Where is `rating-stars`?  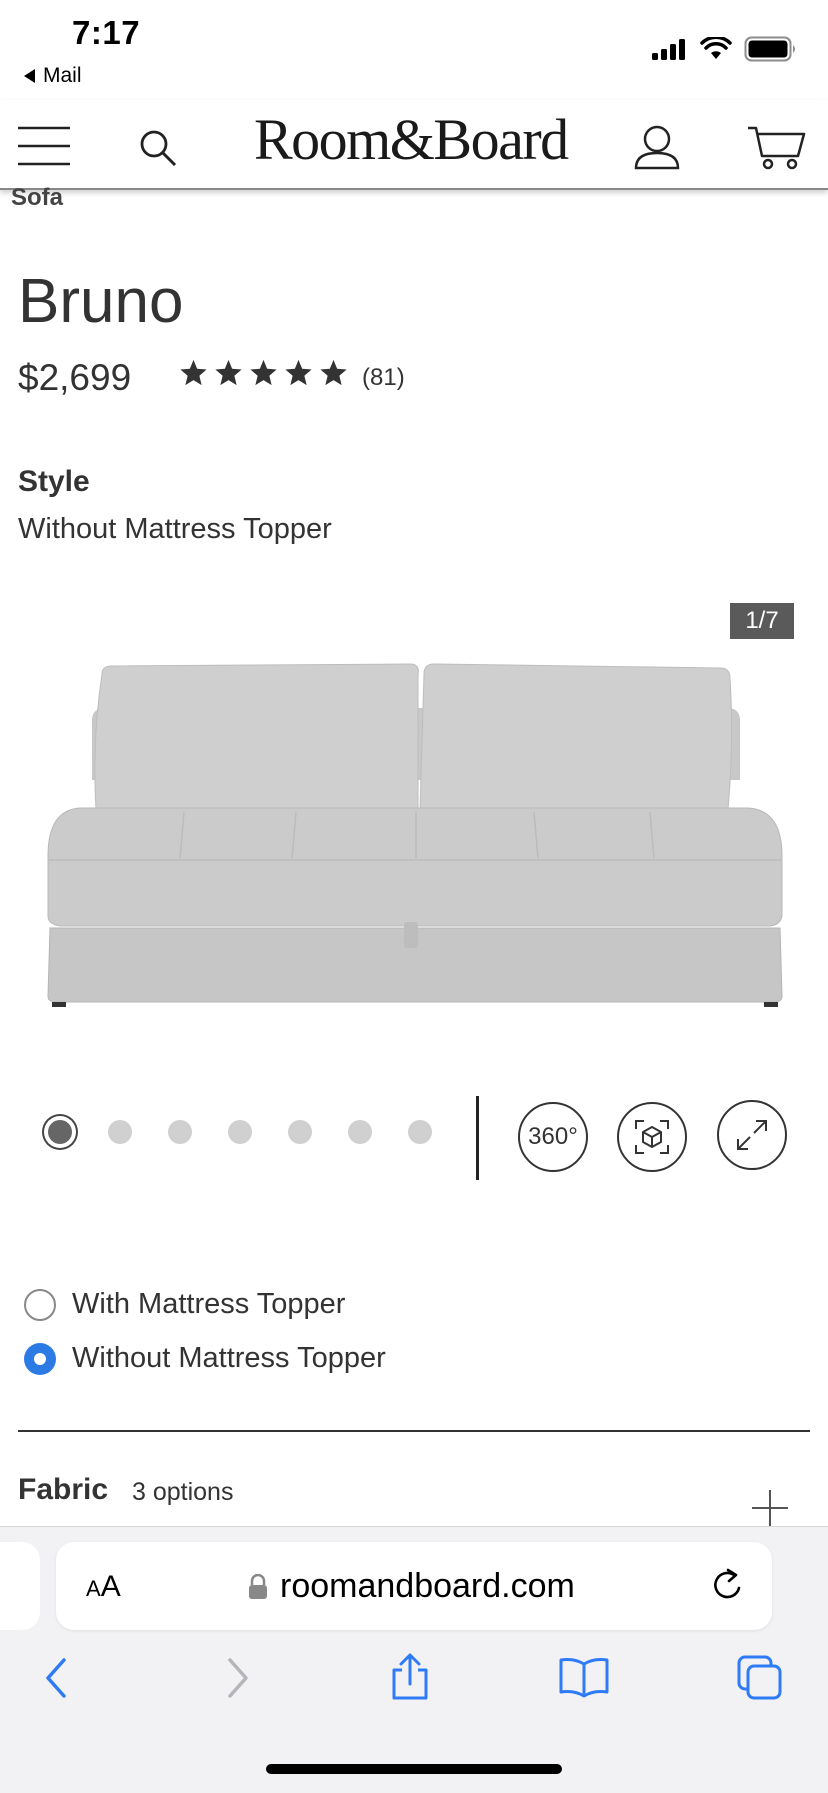 rating-stars is located at coordinates (263, 373).